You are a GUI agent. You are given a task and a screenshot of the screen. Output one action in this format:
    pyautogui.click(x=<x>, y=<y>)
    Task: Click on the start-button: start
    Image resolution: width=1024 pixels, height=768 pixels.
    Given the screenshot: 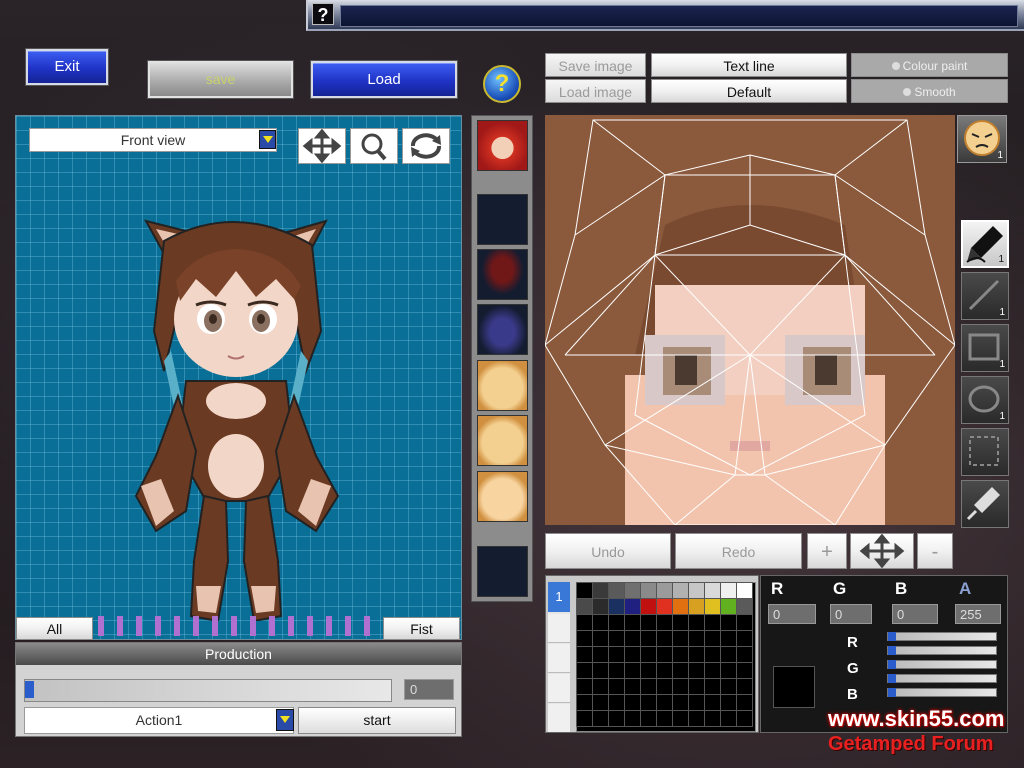 What is the action you would take?
    pyautogui.click(x=377, y=720)
    